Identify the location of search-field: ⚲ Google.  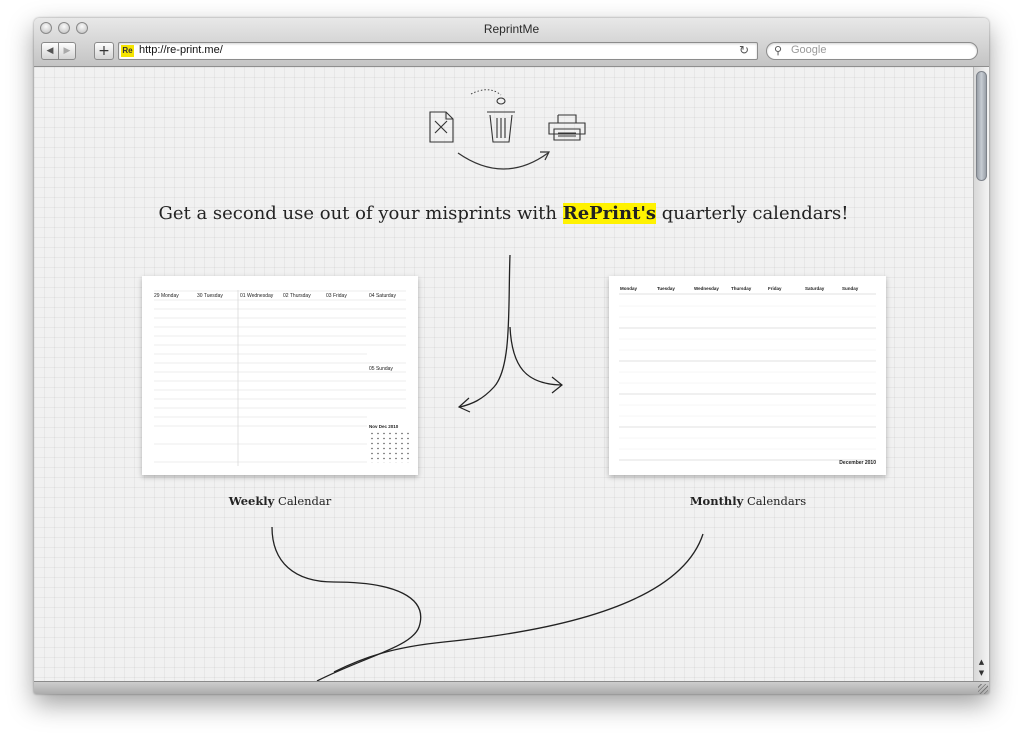
(872, 51).